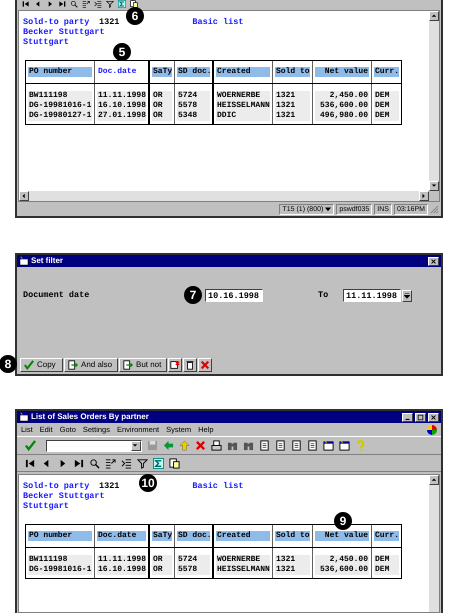 This screenshot has height=613, width=453. Describe the element at coordinates (434, 186) in the screenshot. I see `scroll-down-button` at that location.